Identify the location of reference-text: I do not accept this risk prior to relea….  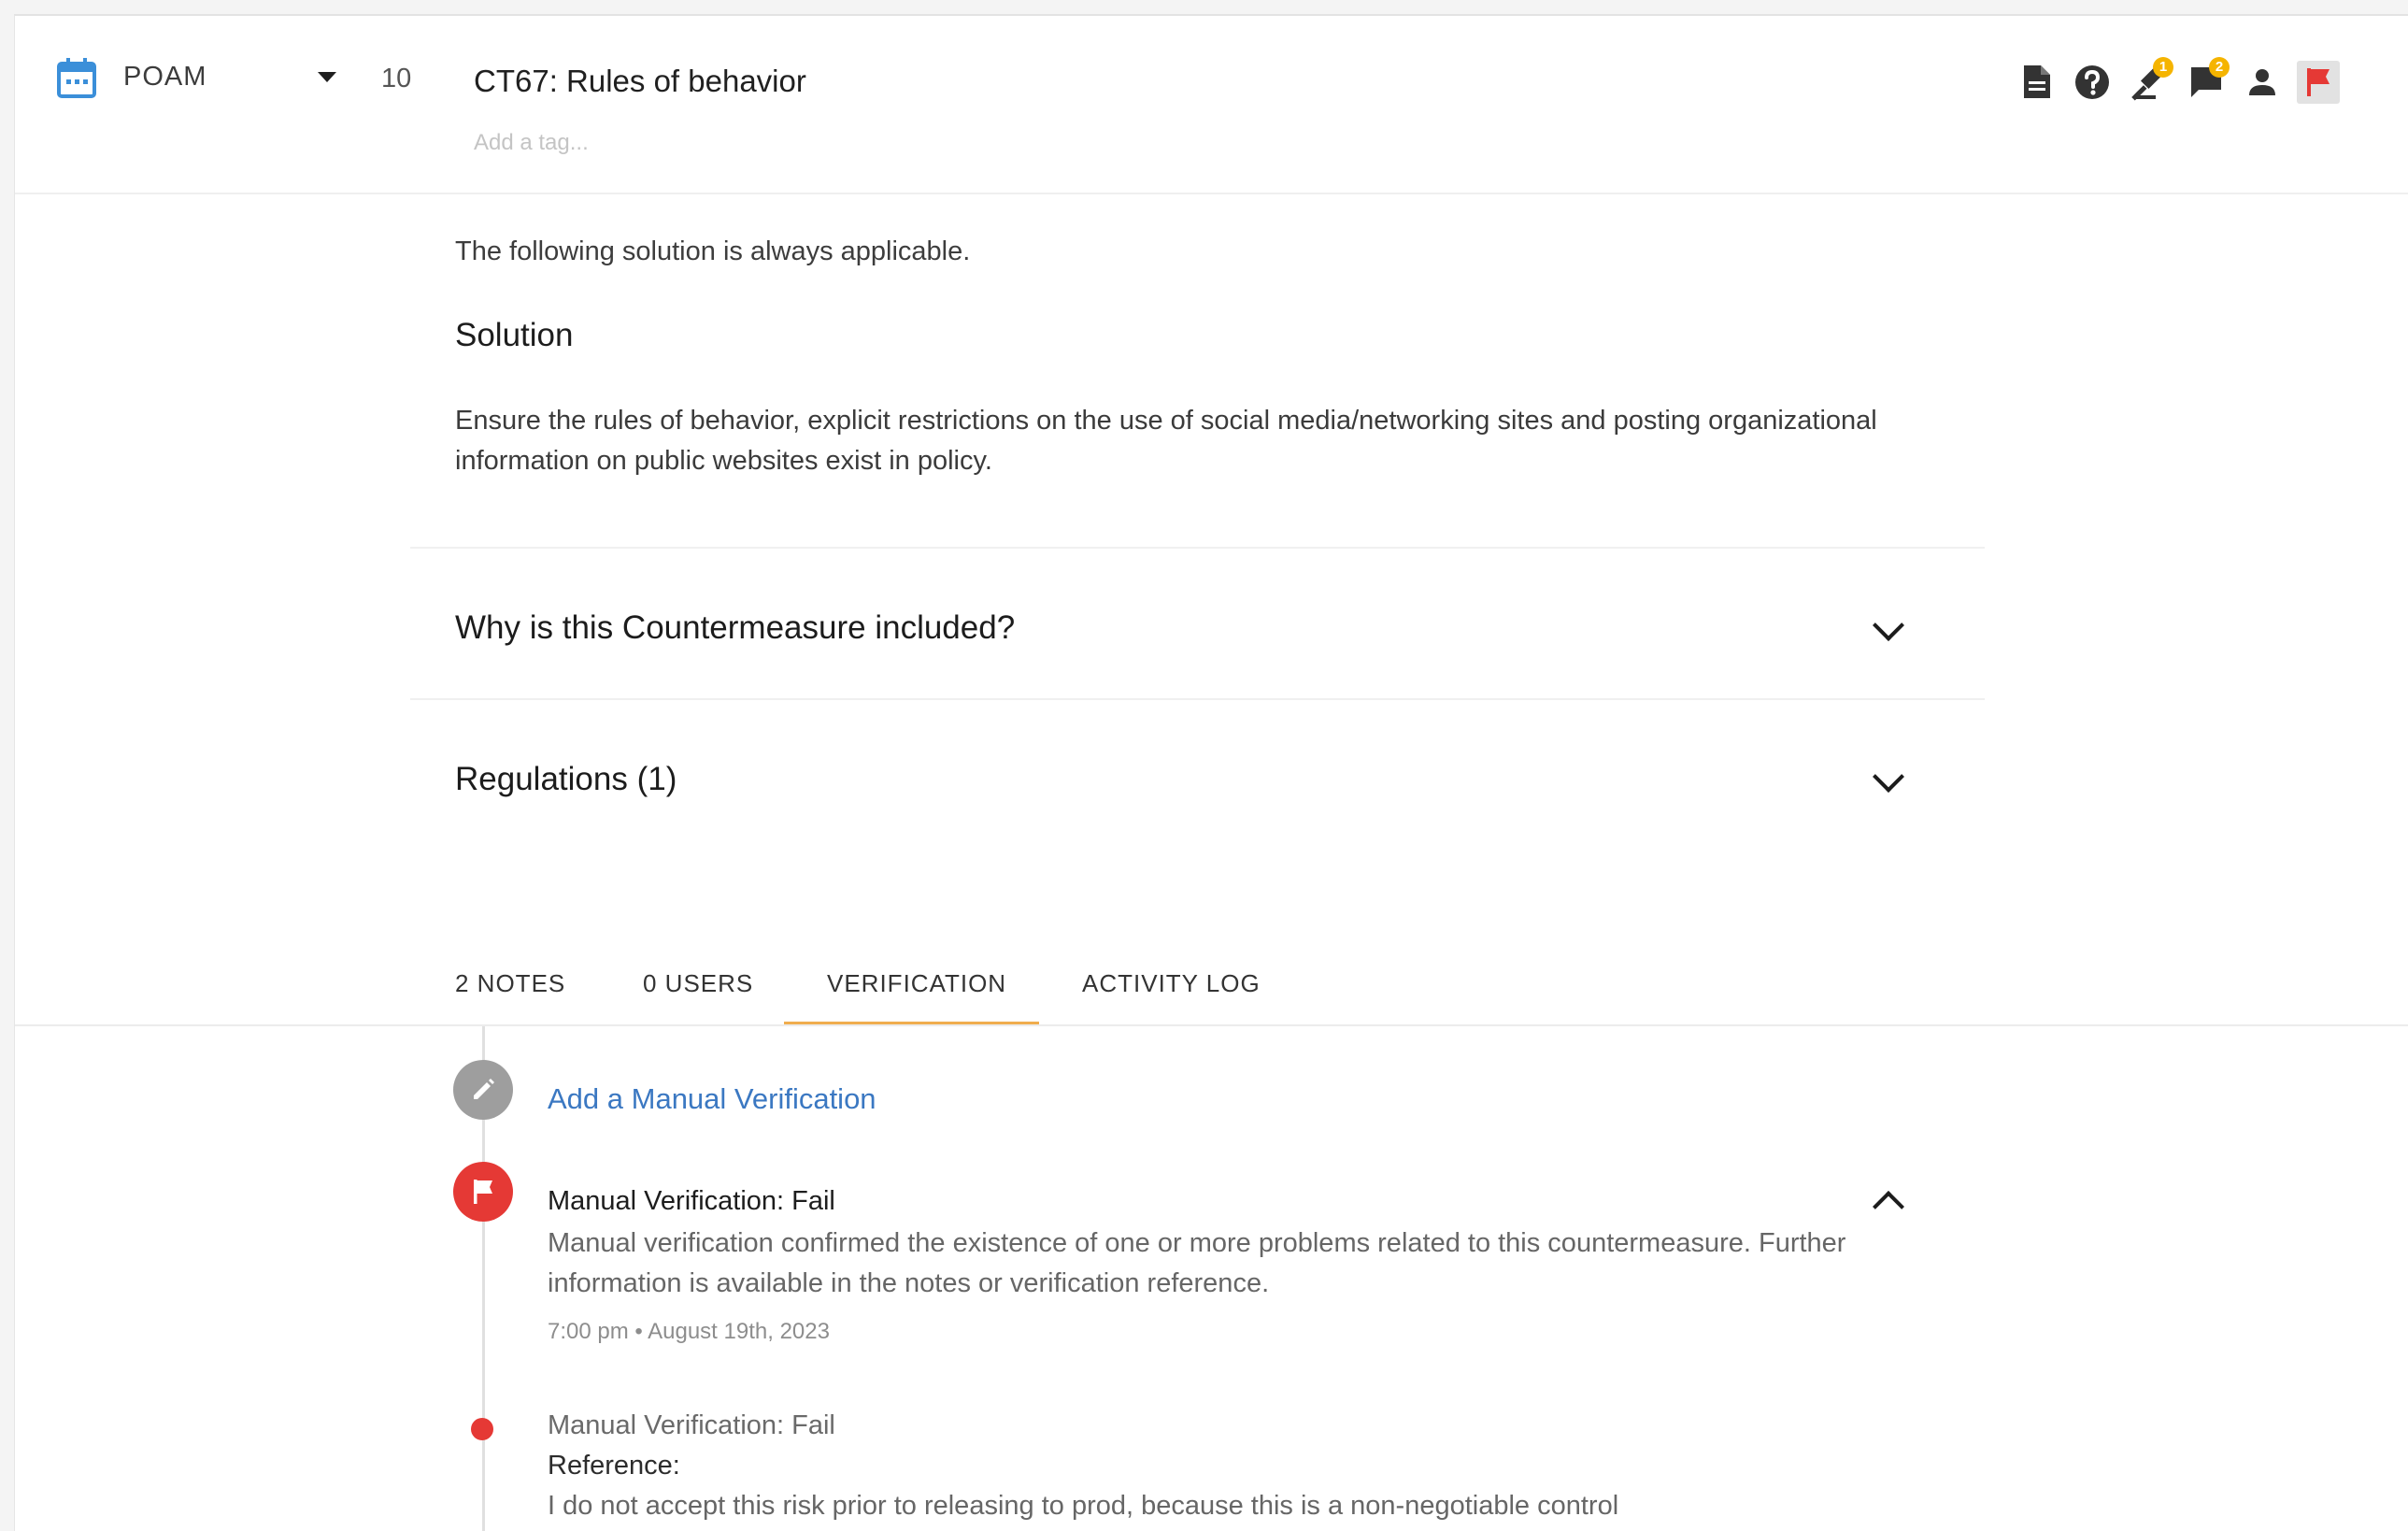
(1083, 1506).